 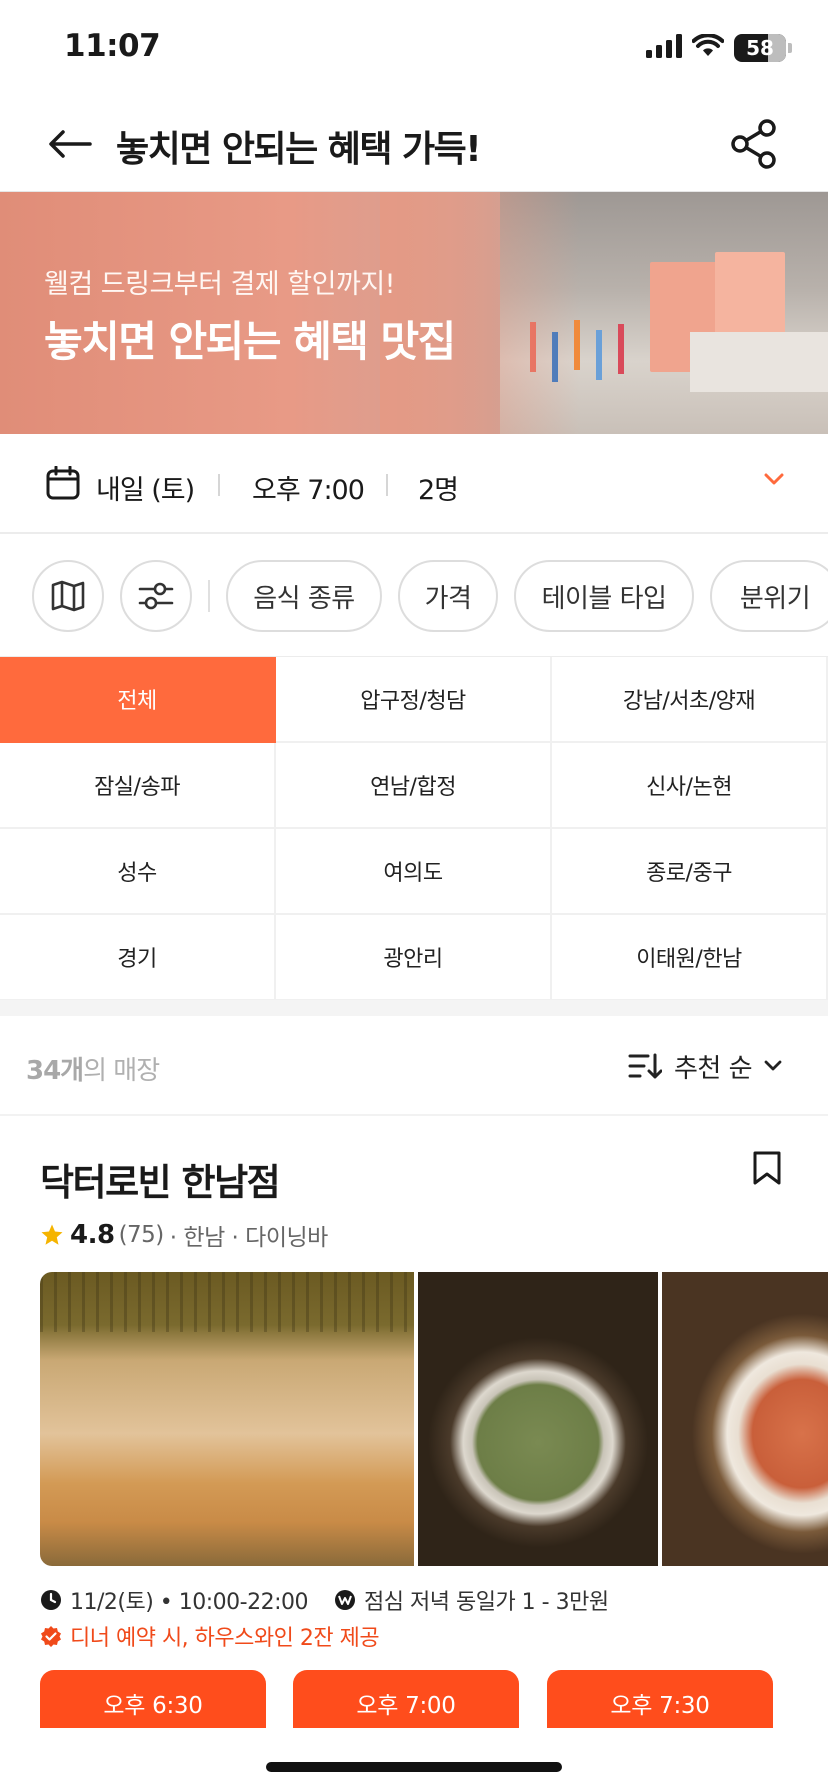 What do you see at coordinates (604, 596) in the screenshot?
I see `filter-chip-table-type: 테이블 타입` at bounding box center [604, 596].